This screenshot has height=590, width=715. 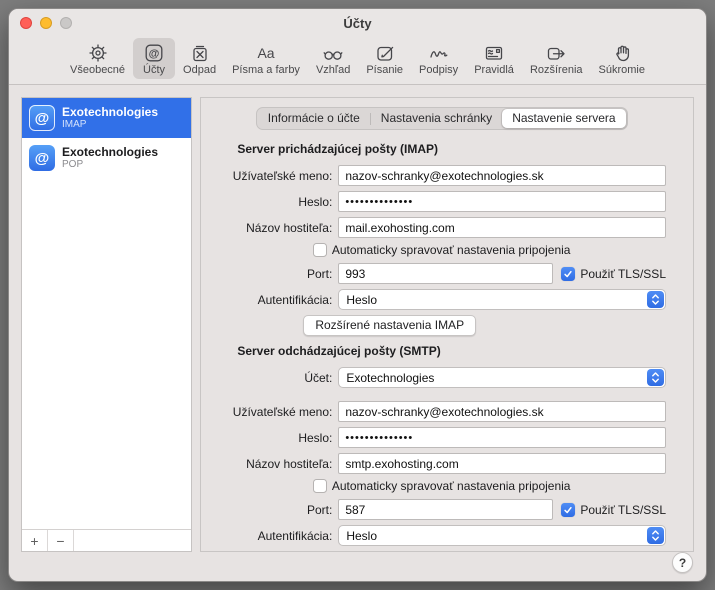 I want to click on outgoing-port-label: Port:, so click(x=319, y=509).